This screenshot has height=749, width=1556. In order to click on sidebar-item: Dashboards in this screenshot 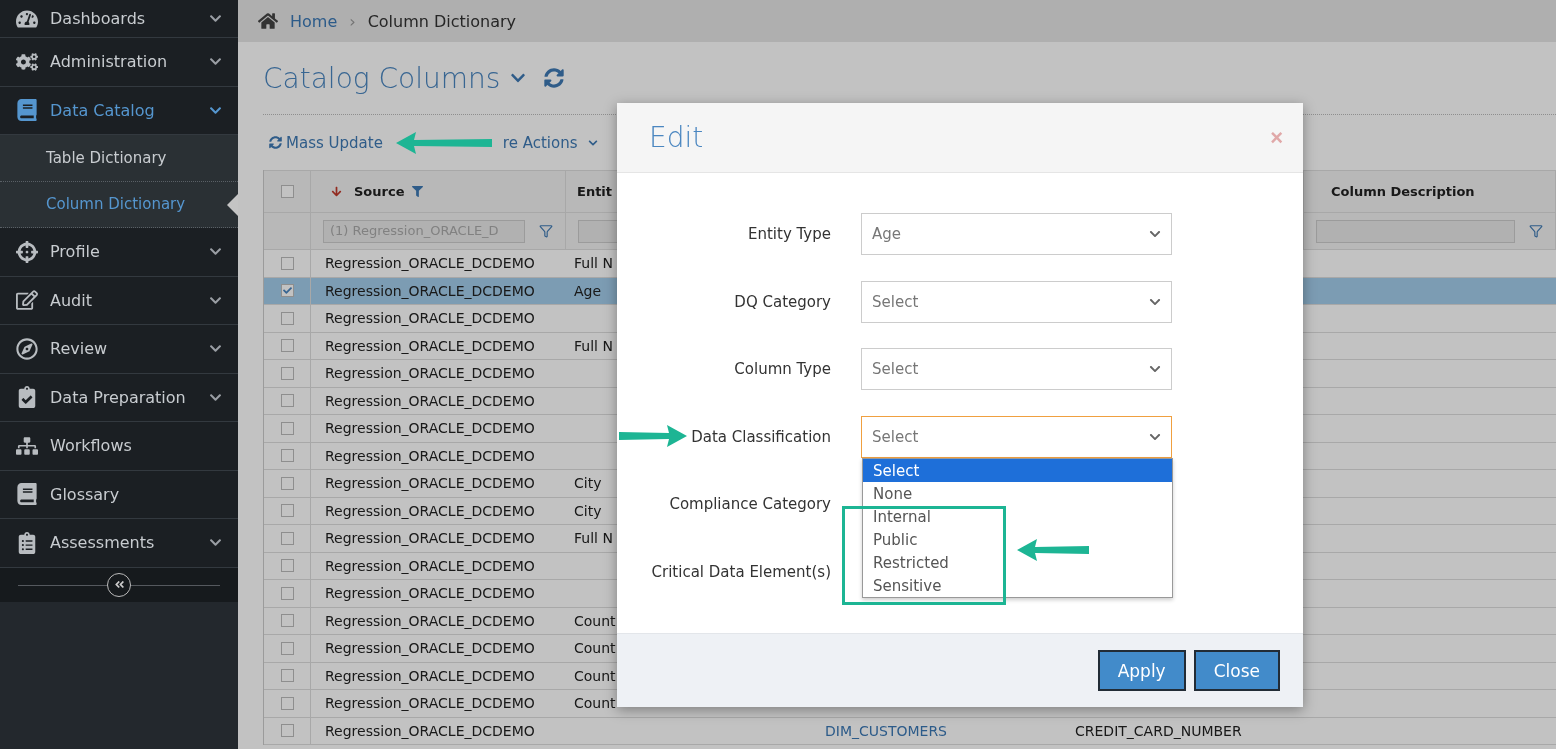, I will do `click(119, 19)`.